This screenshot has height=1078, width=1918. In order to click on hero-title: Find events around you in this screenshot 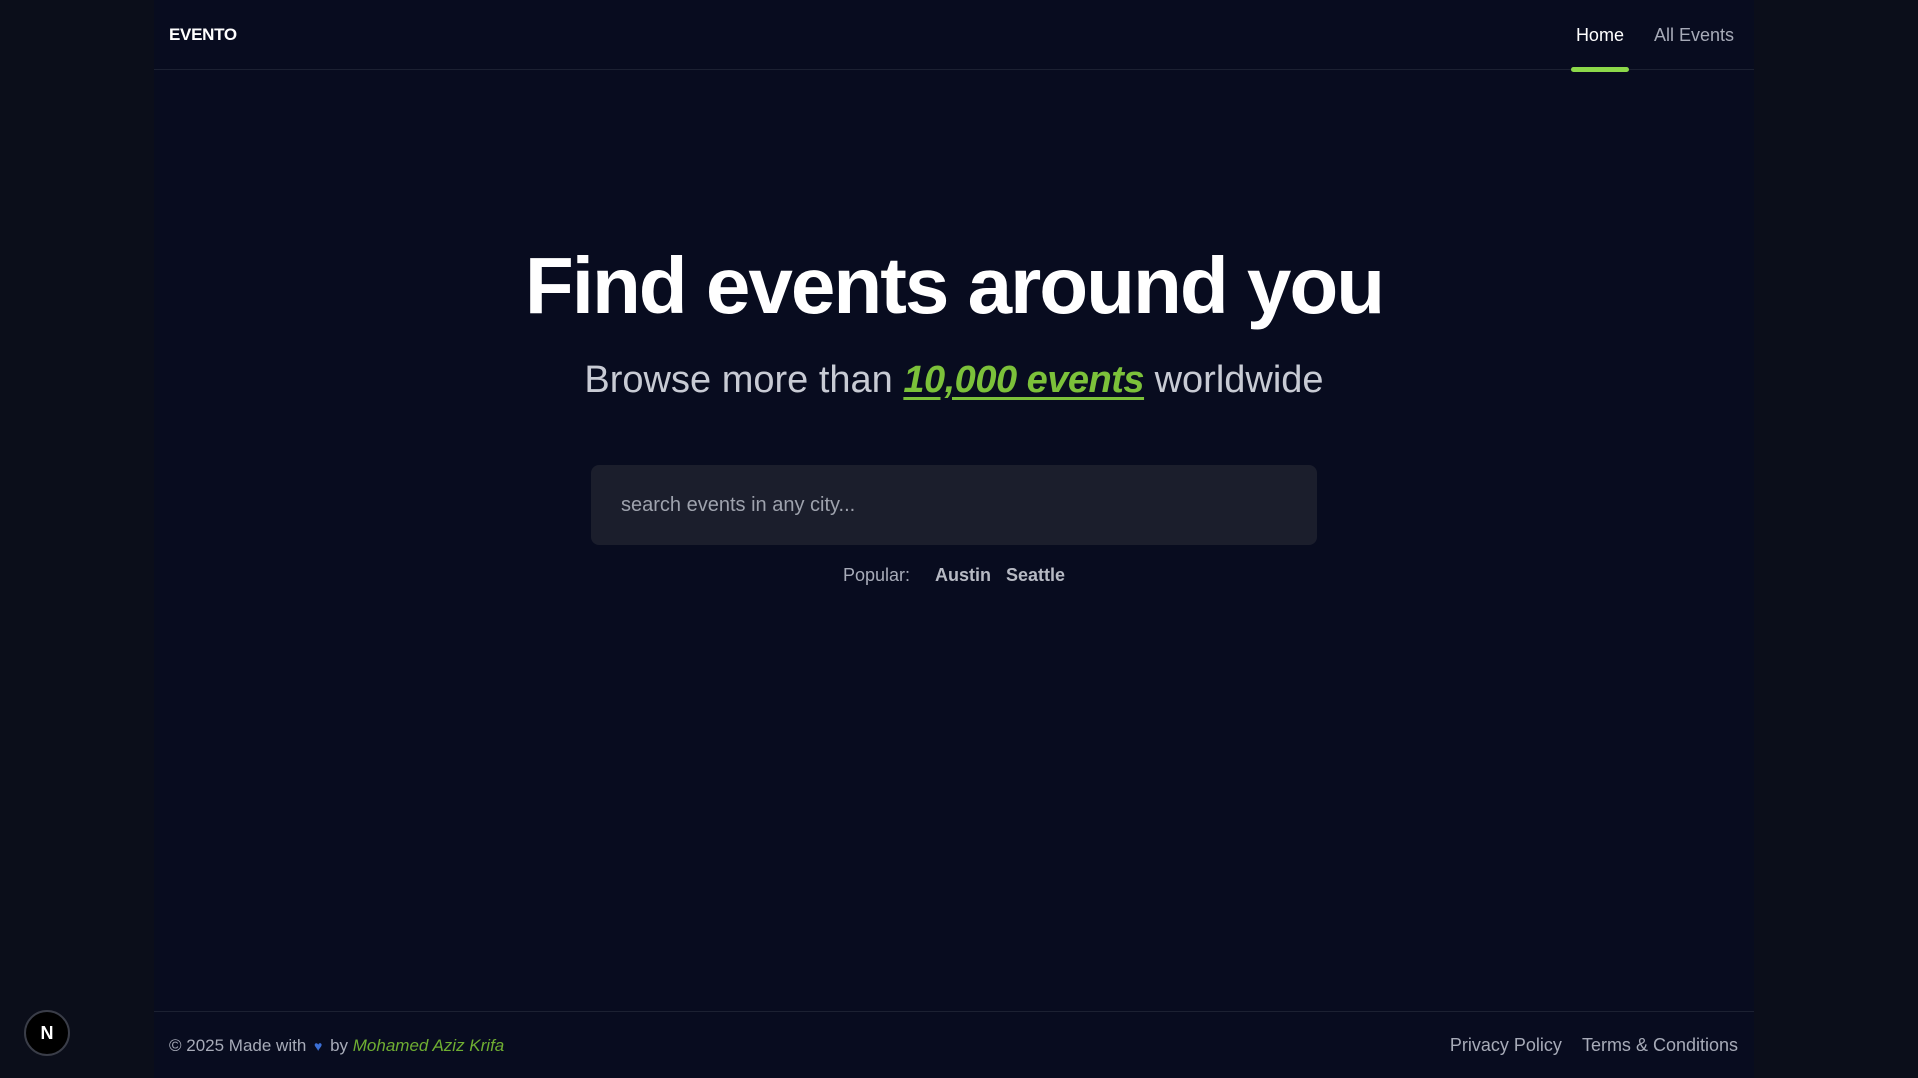, I will do `click(954, 285)`.